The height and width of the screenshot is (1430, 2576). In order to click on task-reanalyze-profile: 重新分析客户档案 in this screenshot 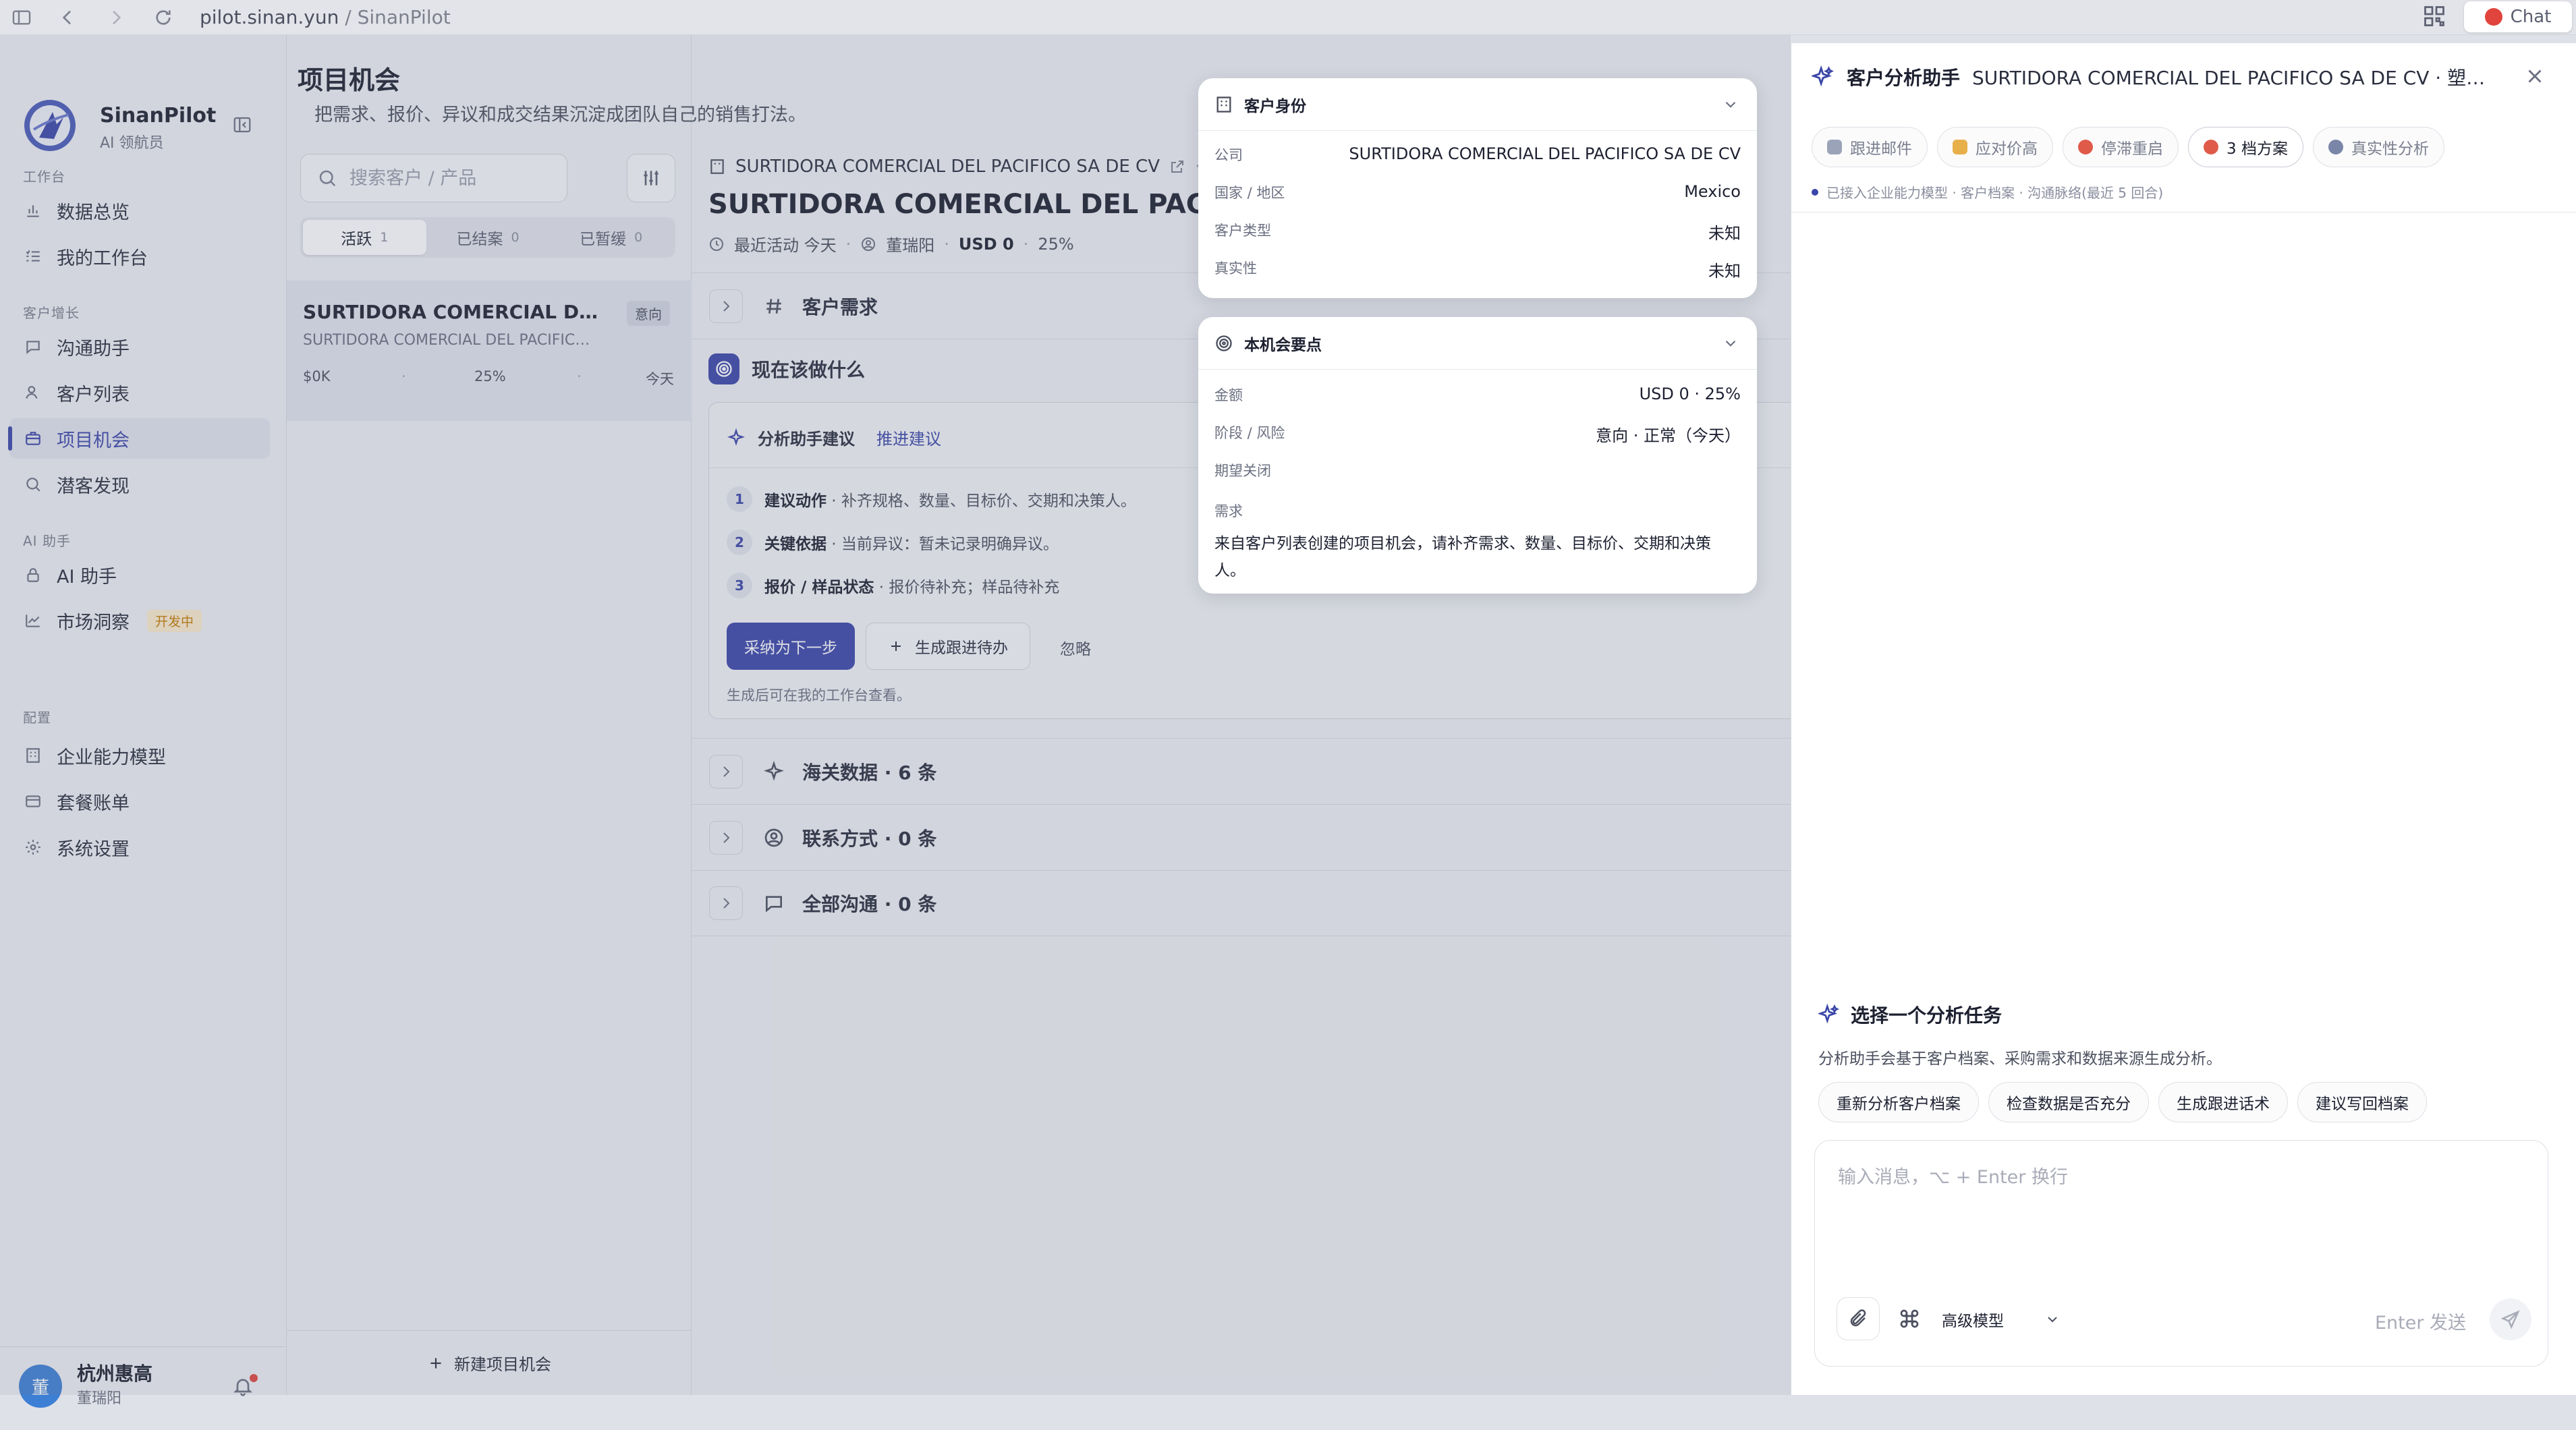, I will do `click(1898, 1102)`.